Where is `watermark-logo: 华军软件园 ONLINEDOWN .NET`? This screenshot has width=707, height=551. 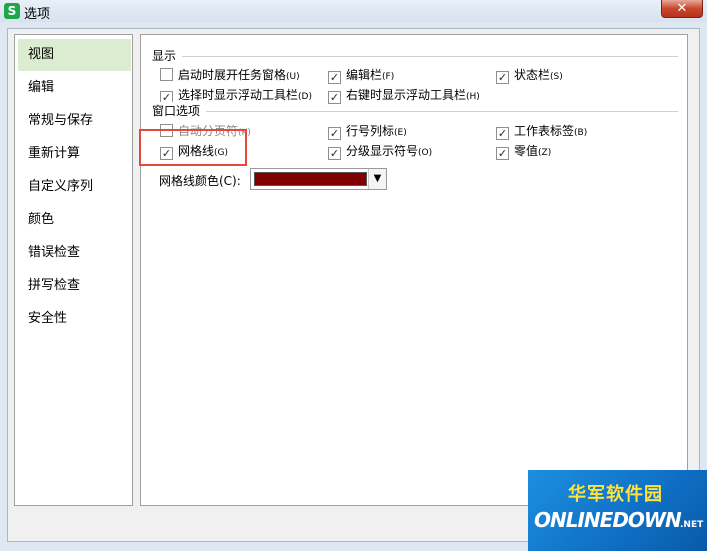 watermark-logo: 华军软件园 ONLINEDOWN .NET is located at coordinates (617, 510).